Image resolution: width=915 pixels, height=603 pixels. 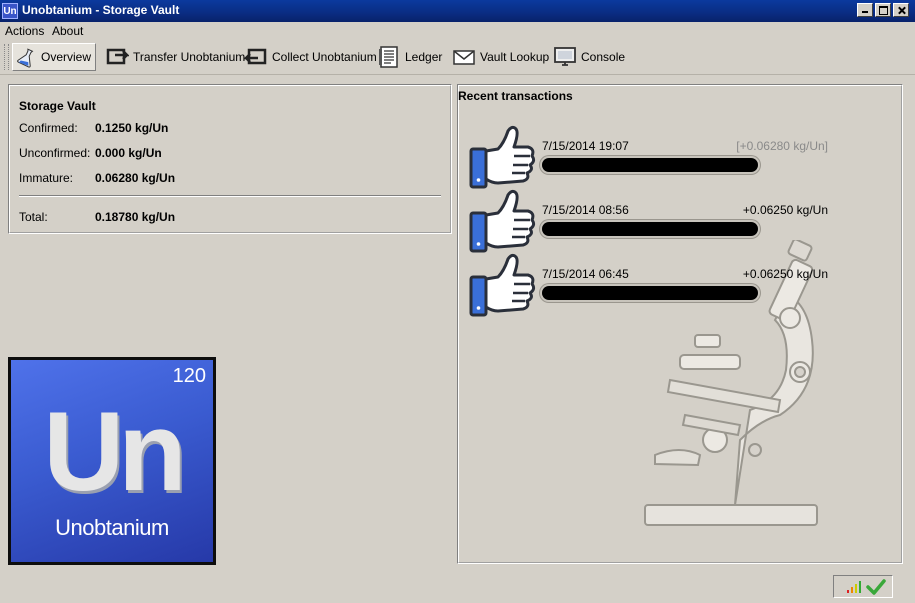 What do you see at coordinates (55, 153) in the screenshot?
I see `unconfirmed-label: Unconfirmed:` at bounding box center [55, 153].